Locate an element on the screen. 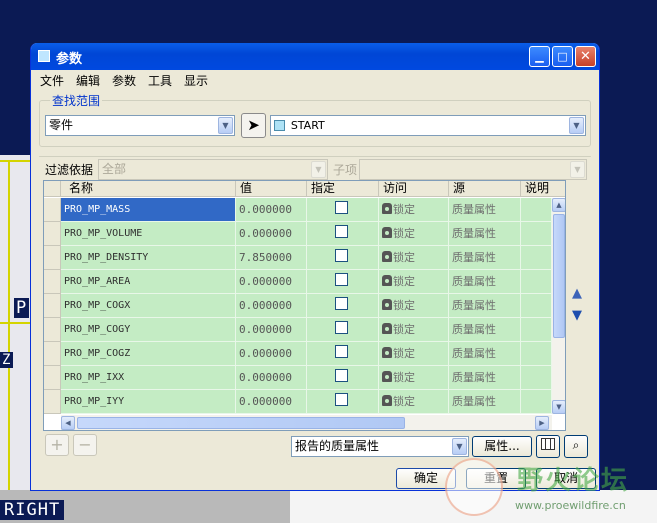 Image resolution: width=657 pixels, height=523 pixels. column-header-designate: 指定 is located at coordinates (343, 189).